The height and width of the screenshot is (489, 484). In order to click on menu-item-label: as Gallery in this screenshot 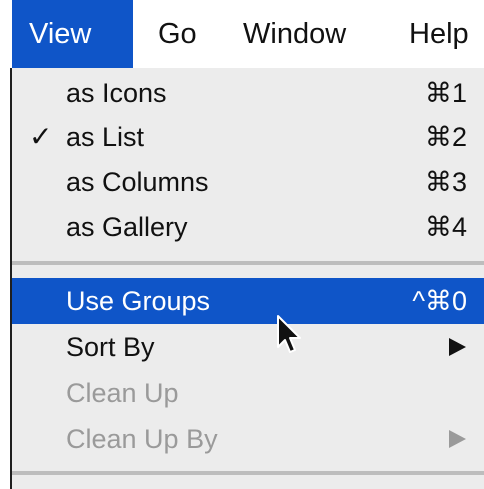, I will do `click(127, 227)`.